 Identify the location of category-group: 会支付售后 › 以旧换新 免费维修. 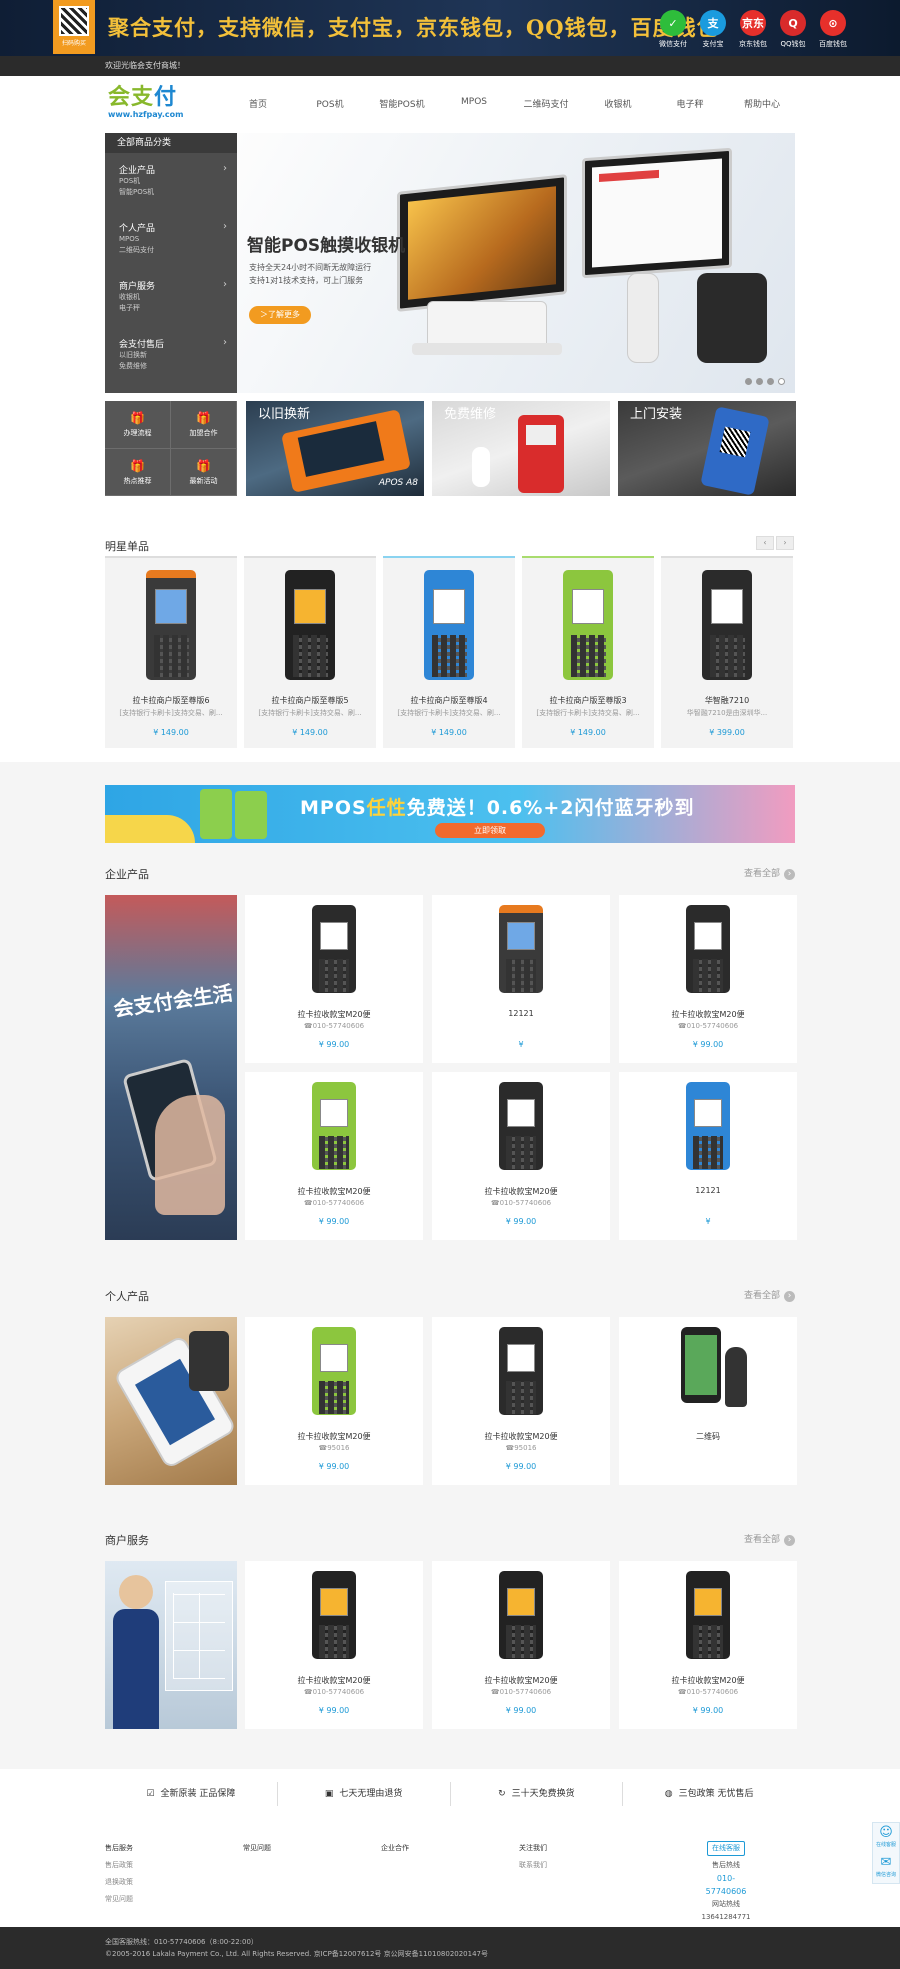
(171, 356).